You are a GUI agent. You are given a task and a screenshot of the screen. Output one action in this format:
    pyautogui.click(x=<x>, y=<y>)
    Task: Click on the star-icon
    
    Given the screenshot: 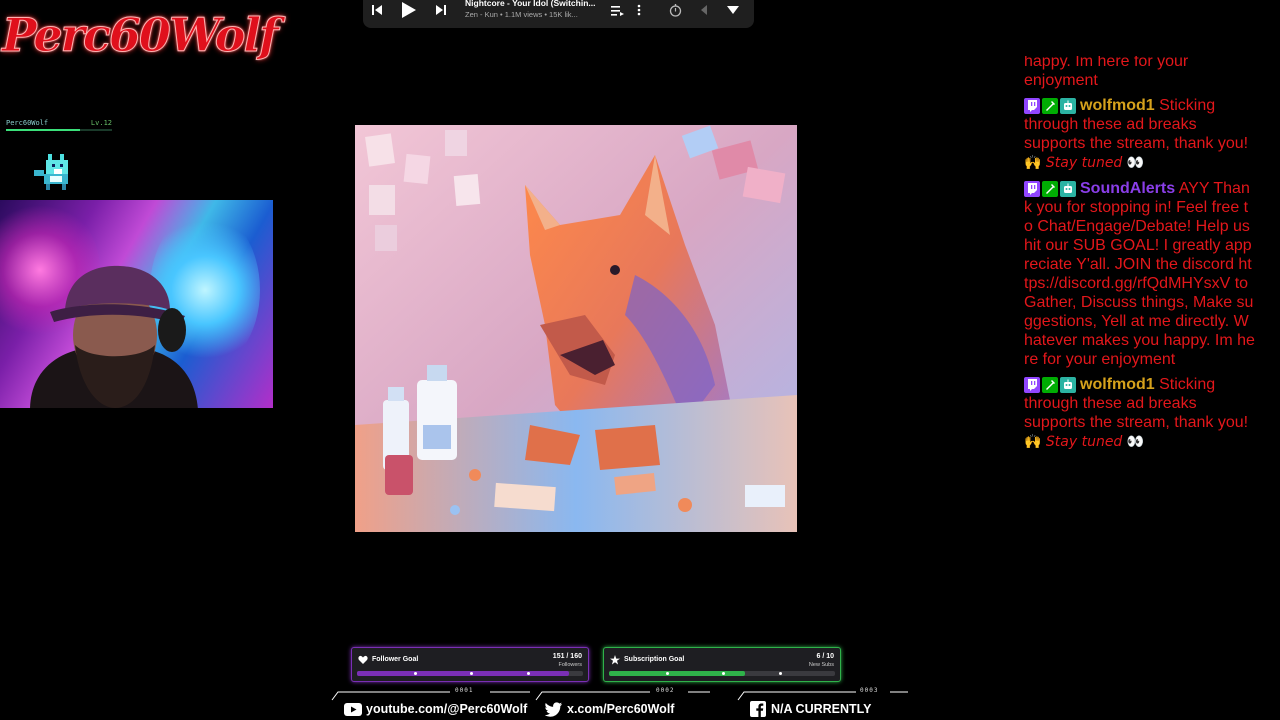 What is the action you would take?
    pyautogui.click(x=615, y=660)
    